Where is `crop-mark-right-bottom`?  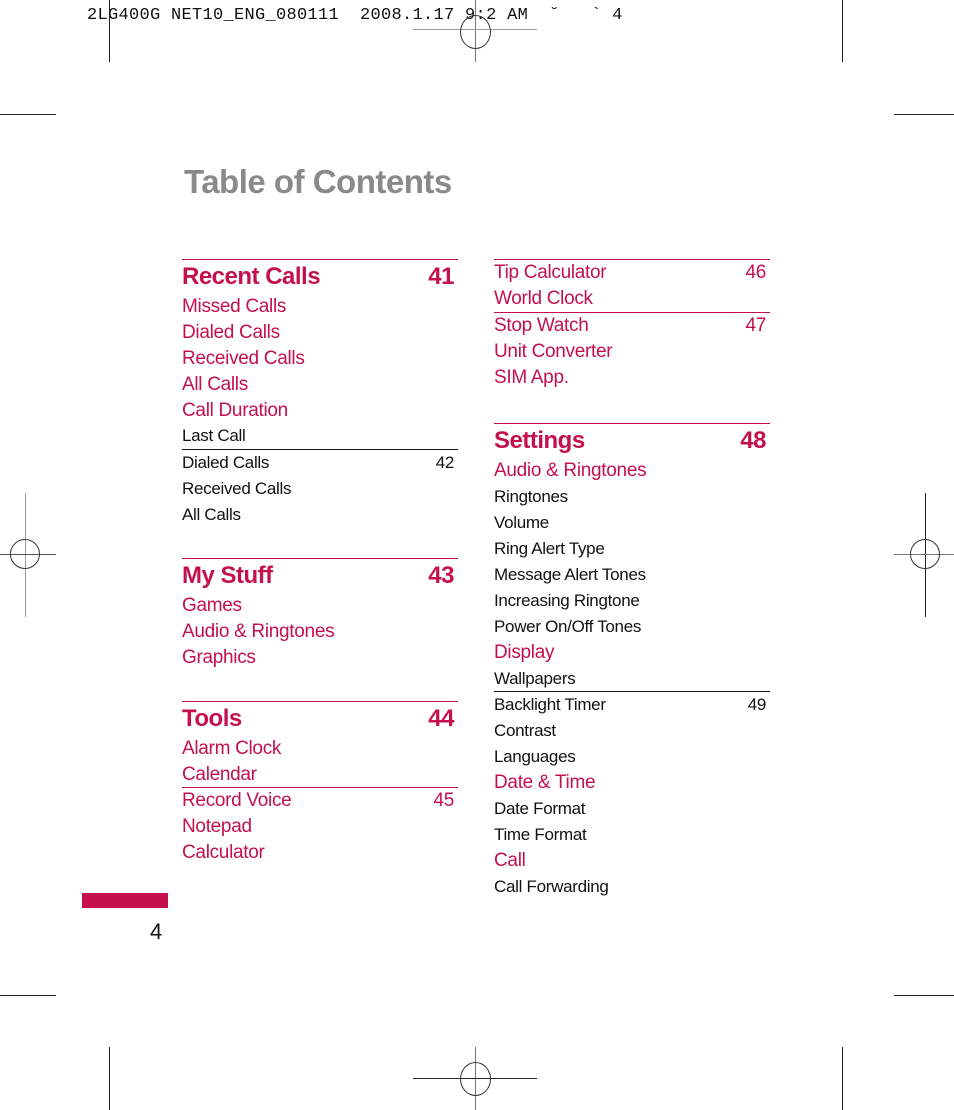 crop-mark-right-bottom is located at coordinates (924, 995).